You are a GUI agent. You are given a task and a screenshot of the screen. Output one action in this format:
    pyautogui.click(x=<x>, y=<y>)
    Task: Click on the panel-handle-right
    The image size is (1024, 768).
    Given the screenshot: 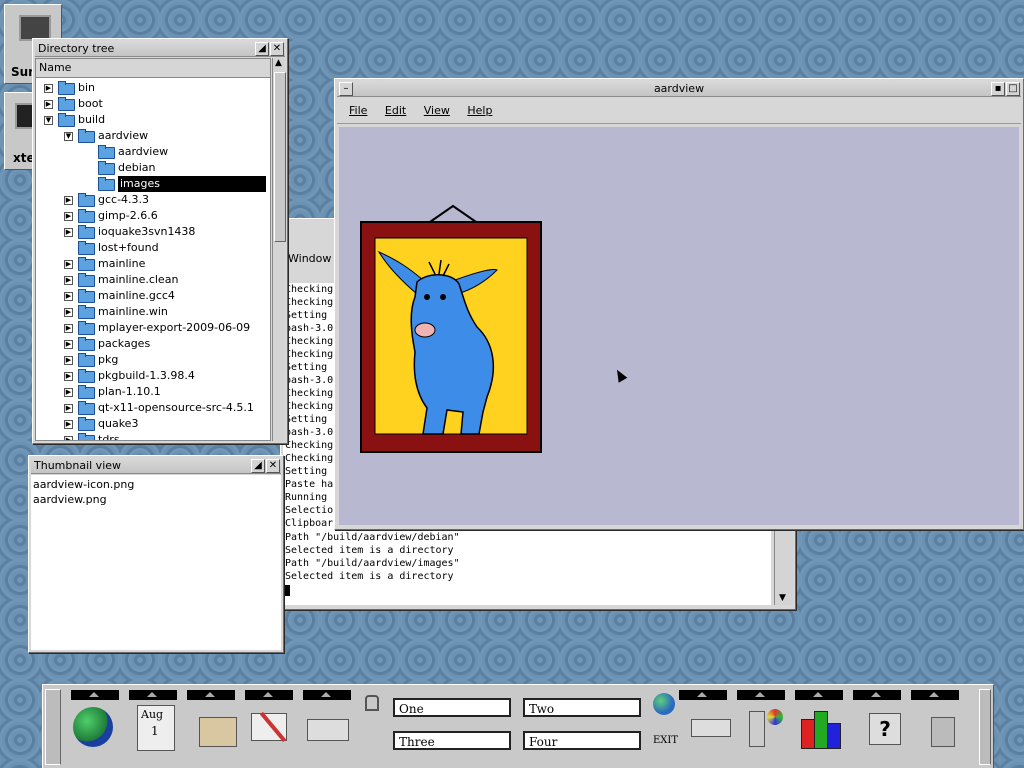 What is the action you would take?
    pyautogui.click(x=985, y=727)
    